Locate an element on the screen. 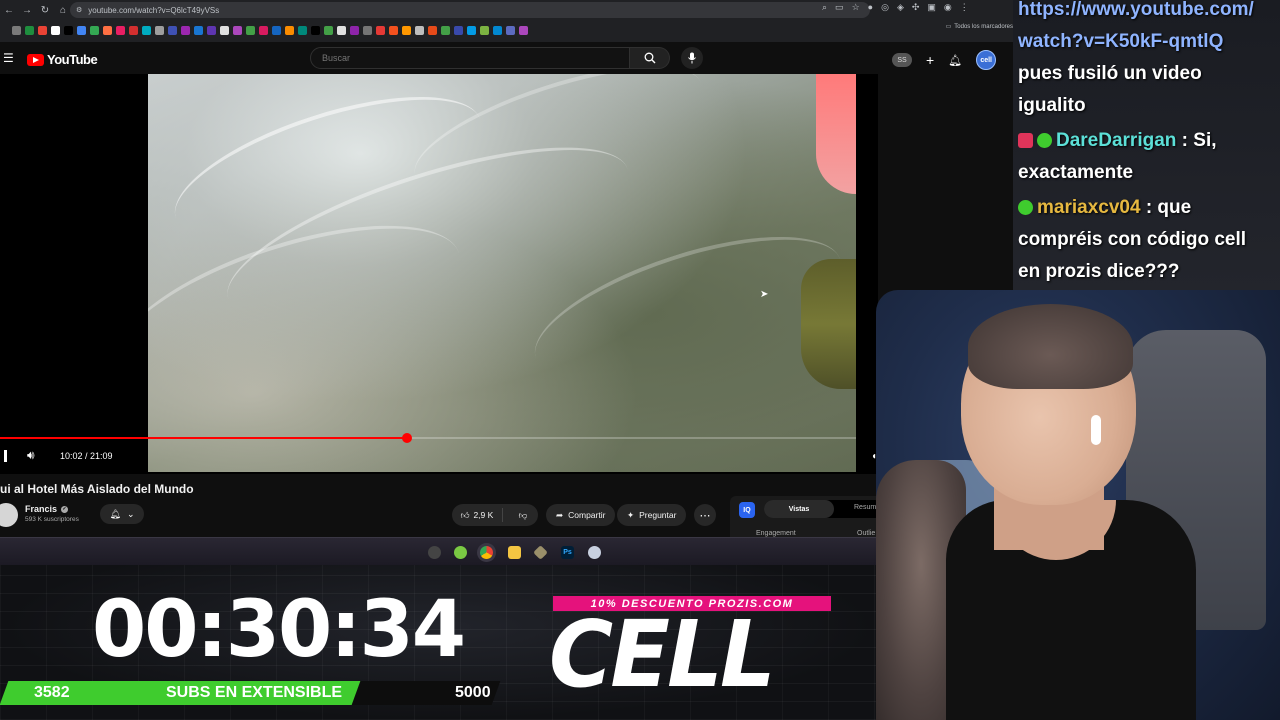  account-avatar: cell is located at coordinates (986, 60).